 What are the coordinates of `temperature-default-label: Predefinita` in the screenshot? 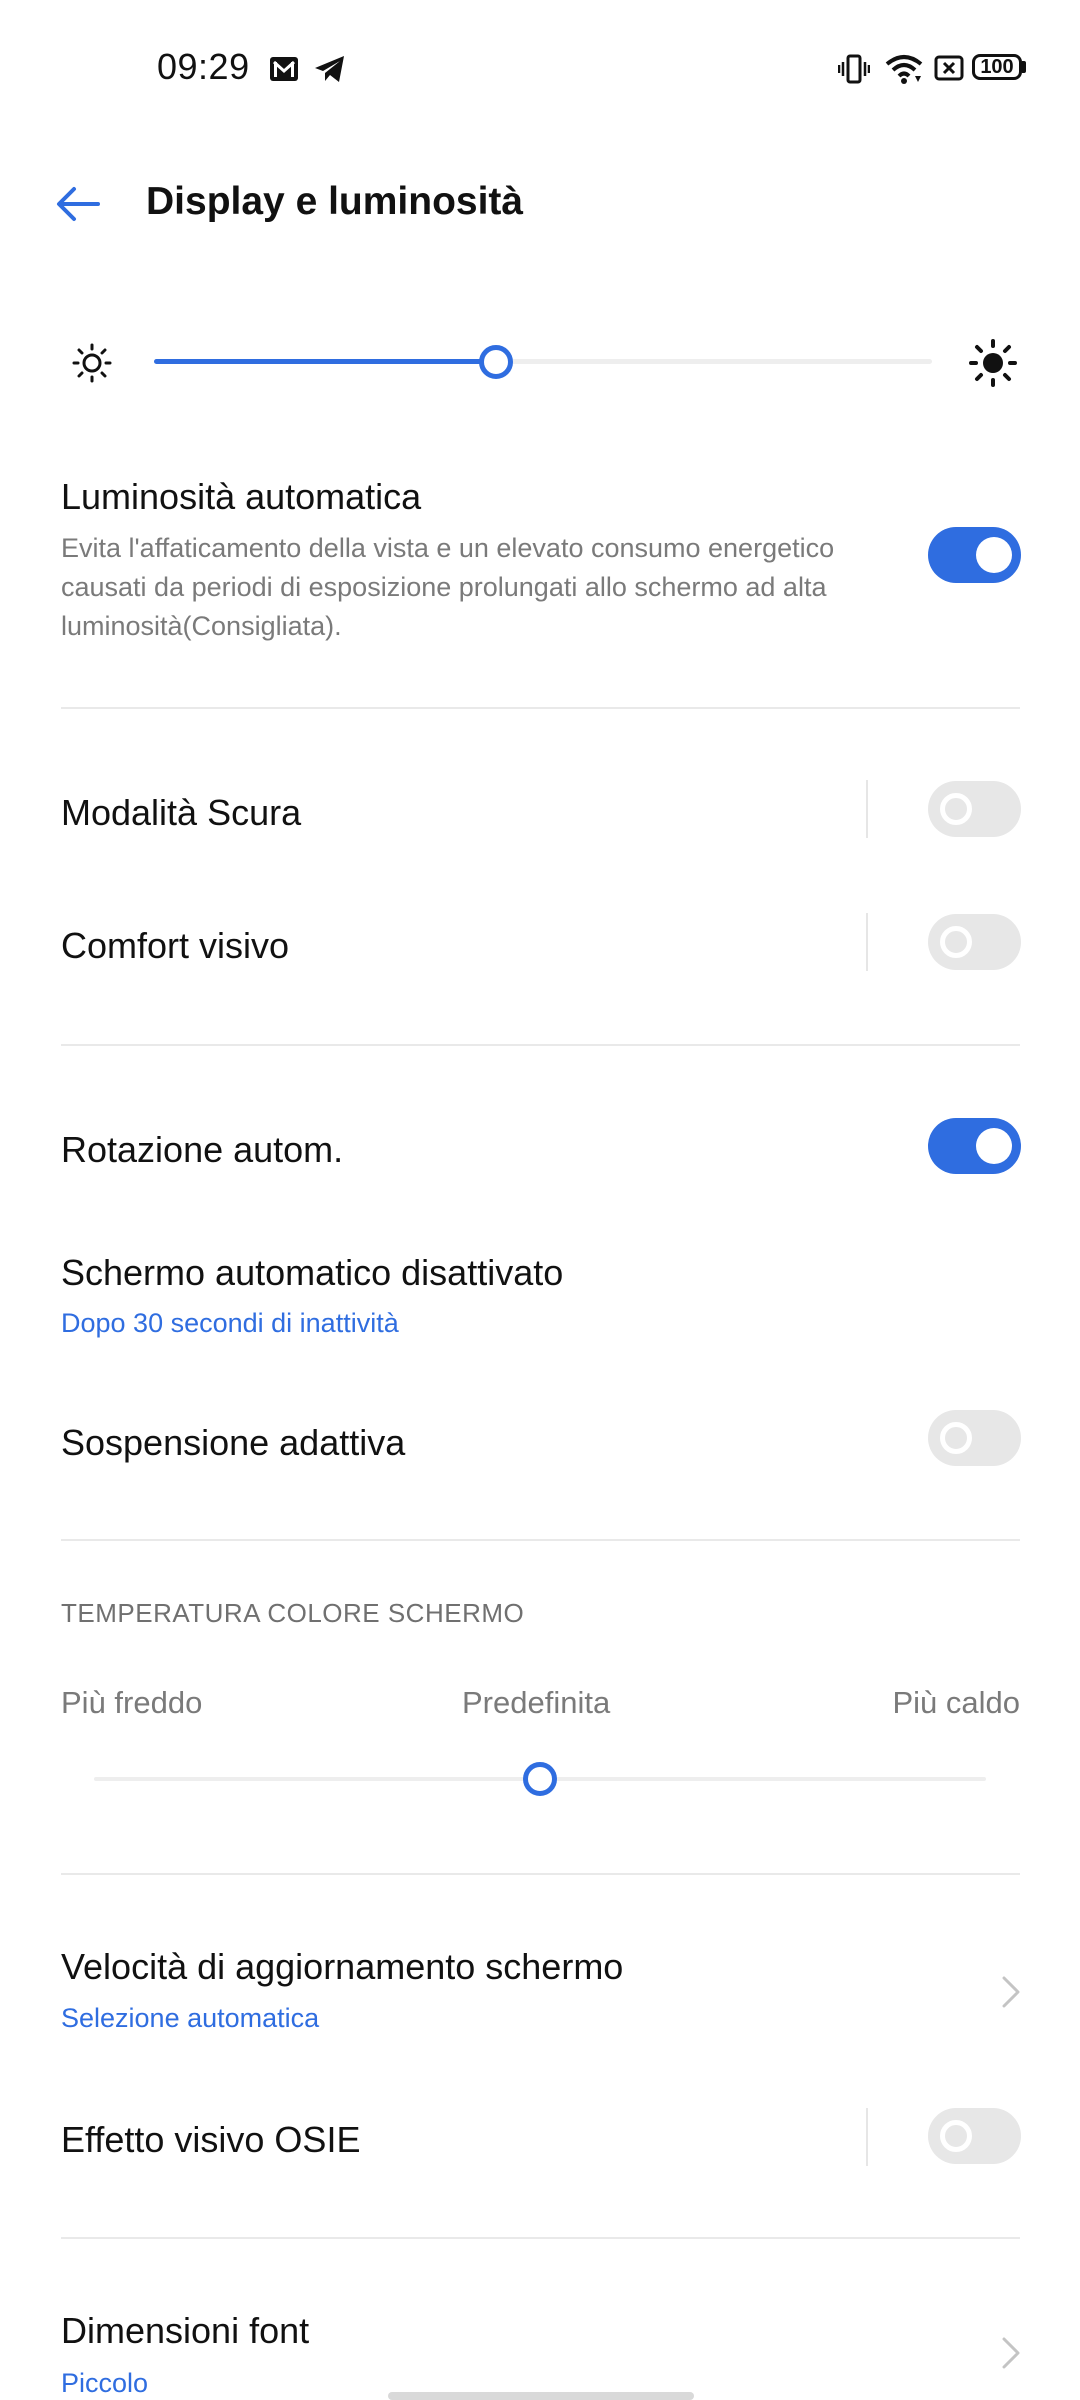 It's located at (536, 1702).